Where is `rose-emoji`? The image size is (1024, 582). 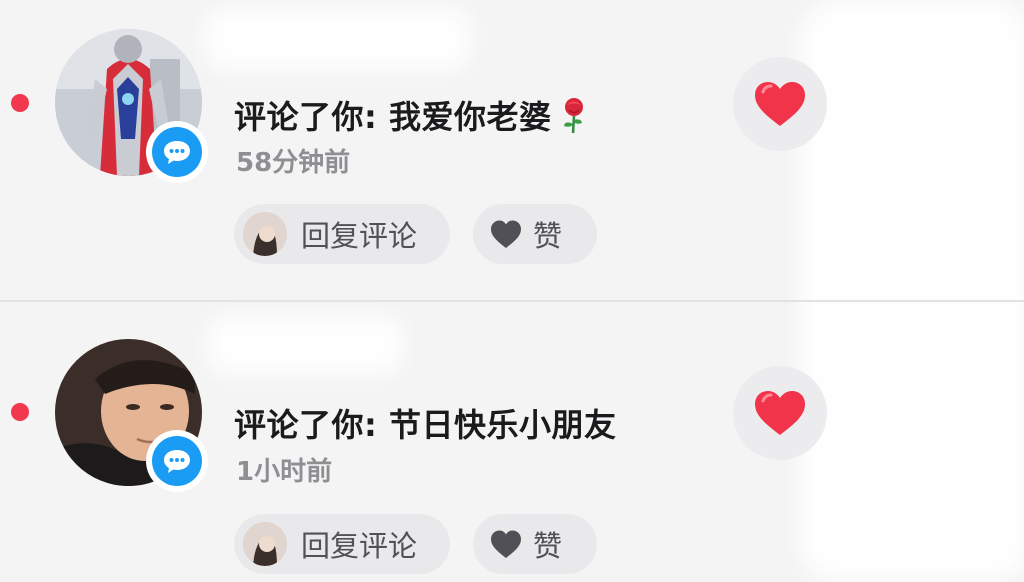
rose-emoji is located at coordinates (574, 119).